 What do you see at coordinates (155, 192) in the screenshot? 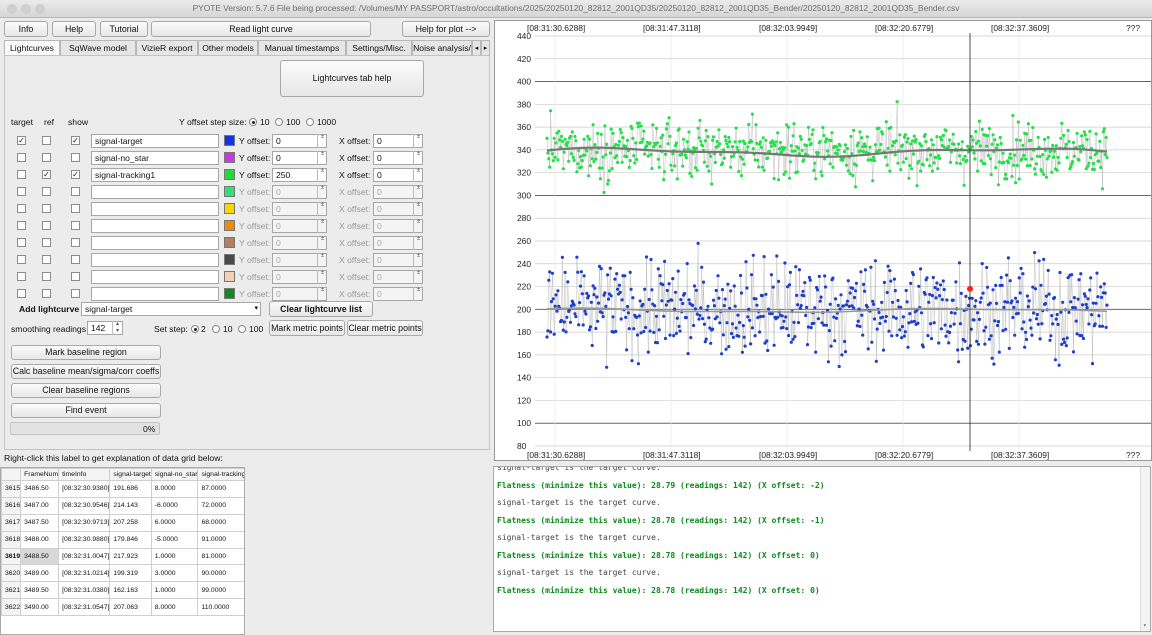
I see `row-4-curve-name` at bounding box center [155, 192].